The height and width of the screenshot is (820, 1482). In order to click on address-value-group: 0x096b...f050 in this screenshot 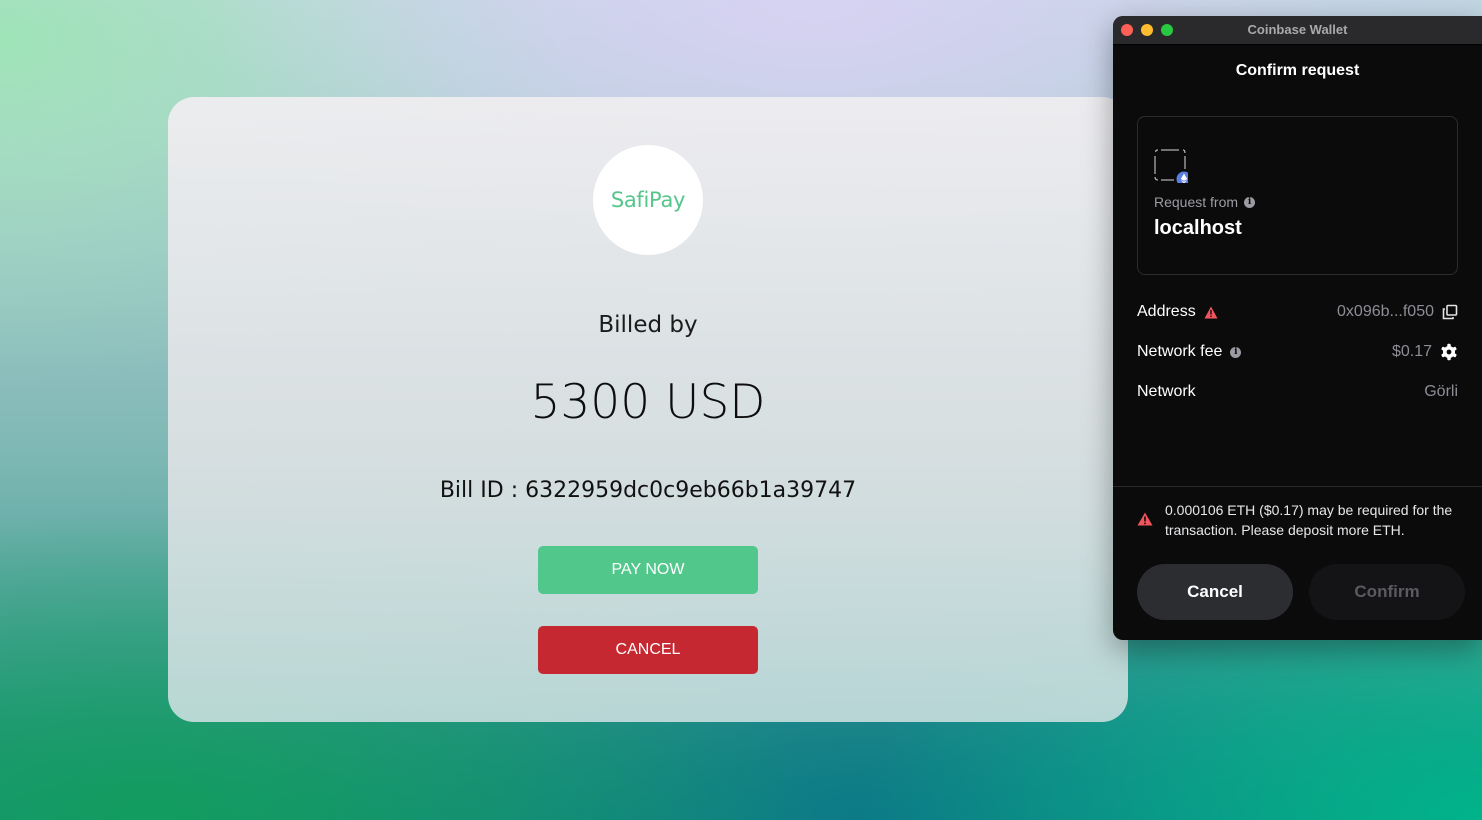, I will do `click(1397, 312)`.